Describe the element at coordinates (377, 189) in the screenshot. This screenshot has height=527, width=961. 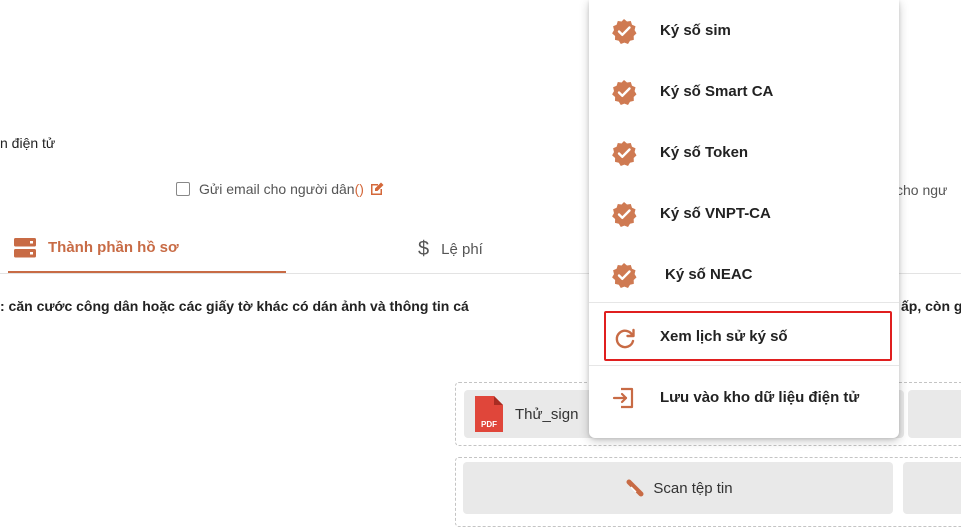
I see `edit-icon` at that location.